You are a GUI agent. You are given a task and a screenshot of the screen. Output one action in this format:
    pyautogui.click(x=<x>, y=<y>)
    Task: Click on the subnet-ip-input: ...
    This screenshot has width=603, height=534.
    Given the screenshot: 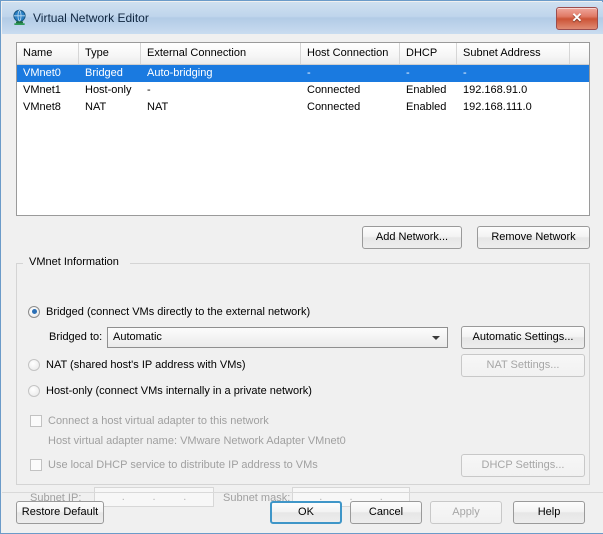 What is the action you would take?
    pyautogui.click(x=154, y=497)
    